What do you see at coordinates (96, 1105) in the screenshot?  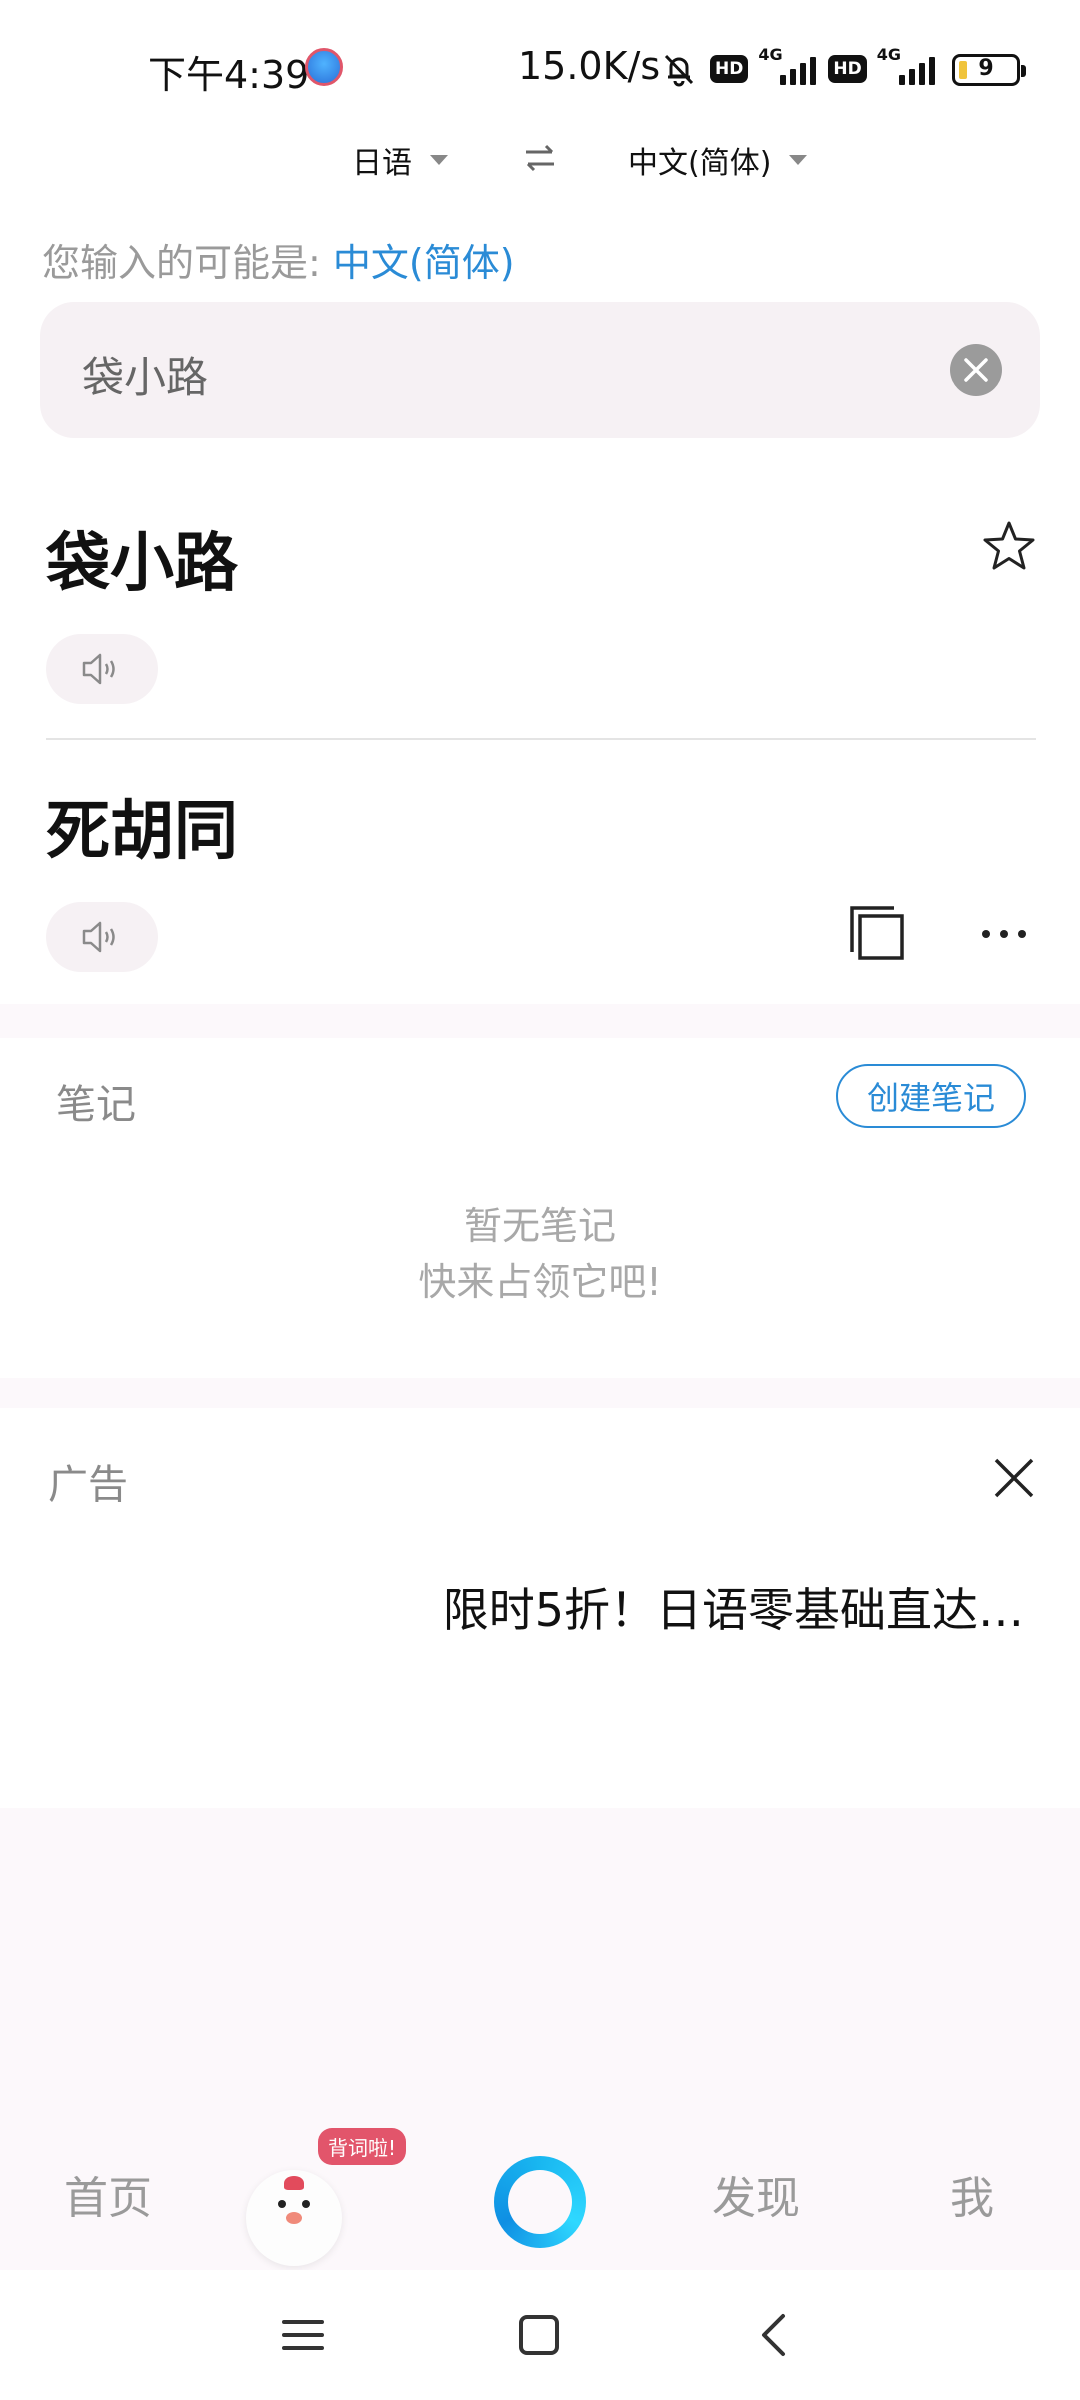 I see `notes-section-title: 笔记` at bounding box center [96, 1105].